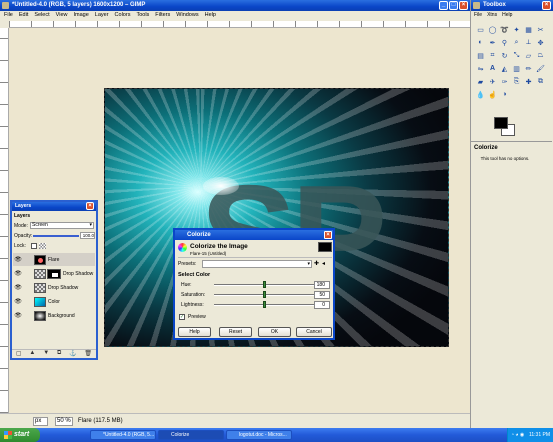  Describe the element at coordinates (102, 15) in the screenshot. I see `menu-layer: Layer` at that location.